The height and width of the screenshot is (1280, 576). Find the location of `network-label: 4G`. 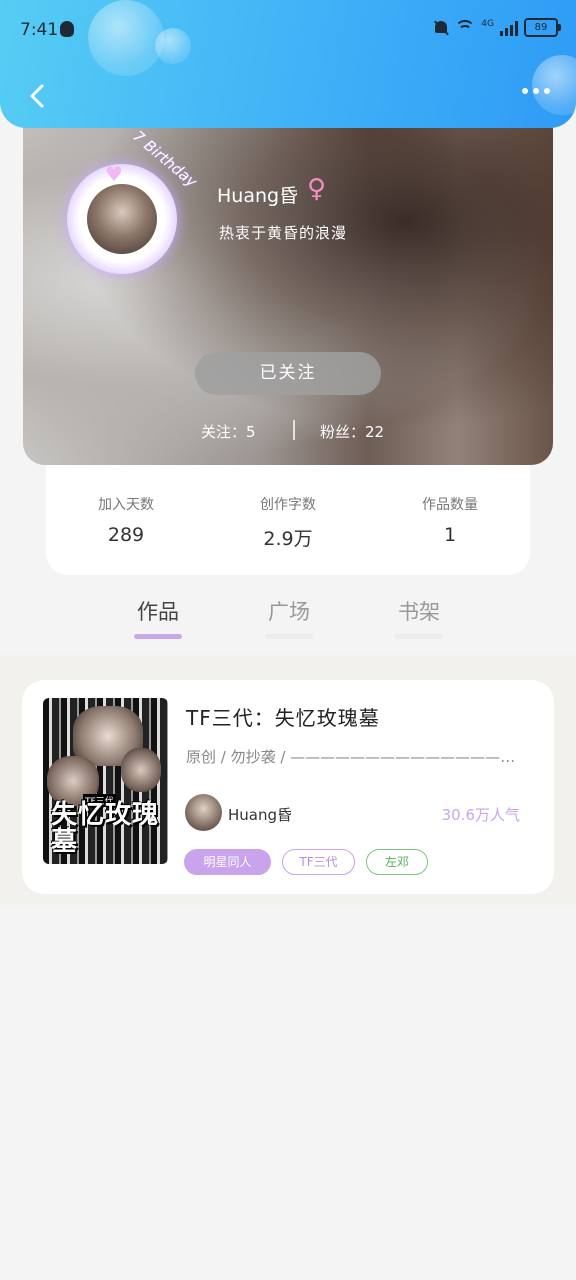

network-label: 4G is located at coordinates (487, 23).